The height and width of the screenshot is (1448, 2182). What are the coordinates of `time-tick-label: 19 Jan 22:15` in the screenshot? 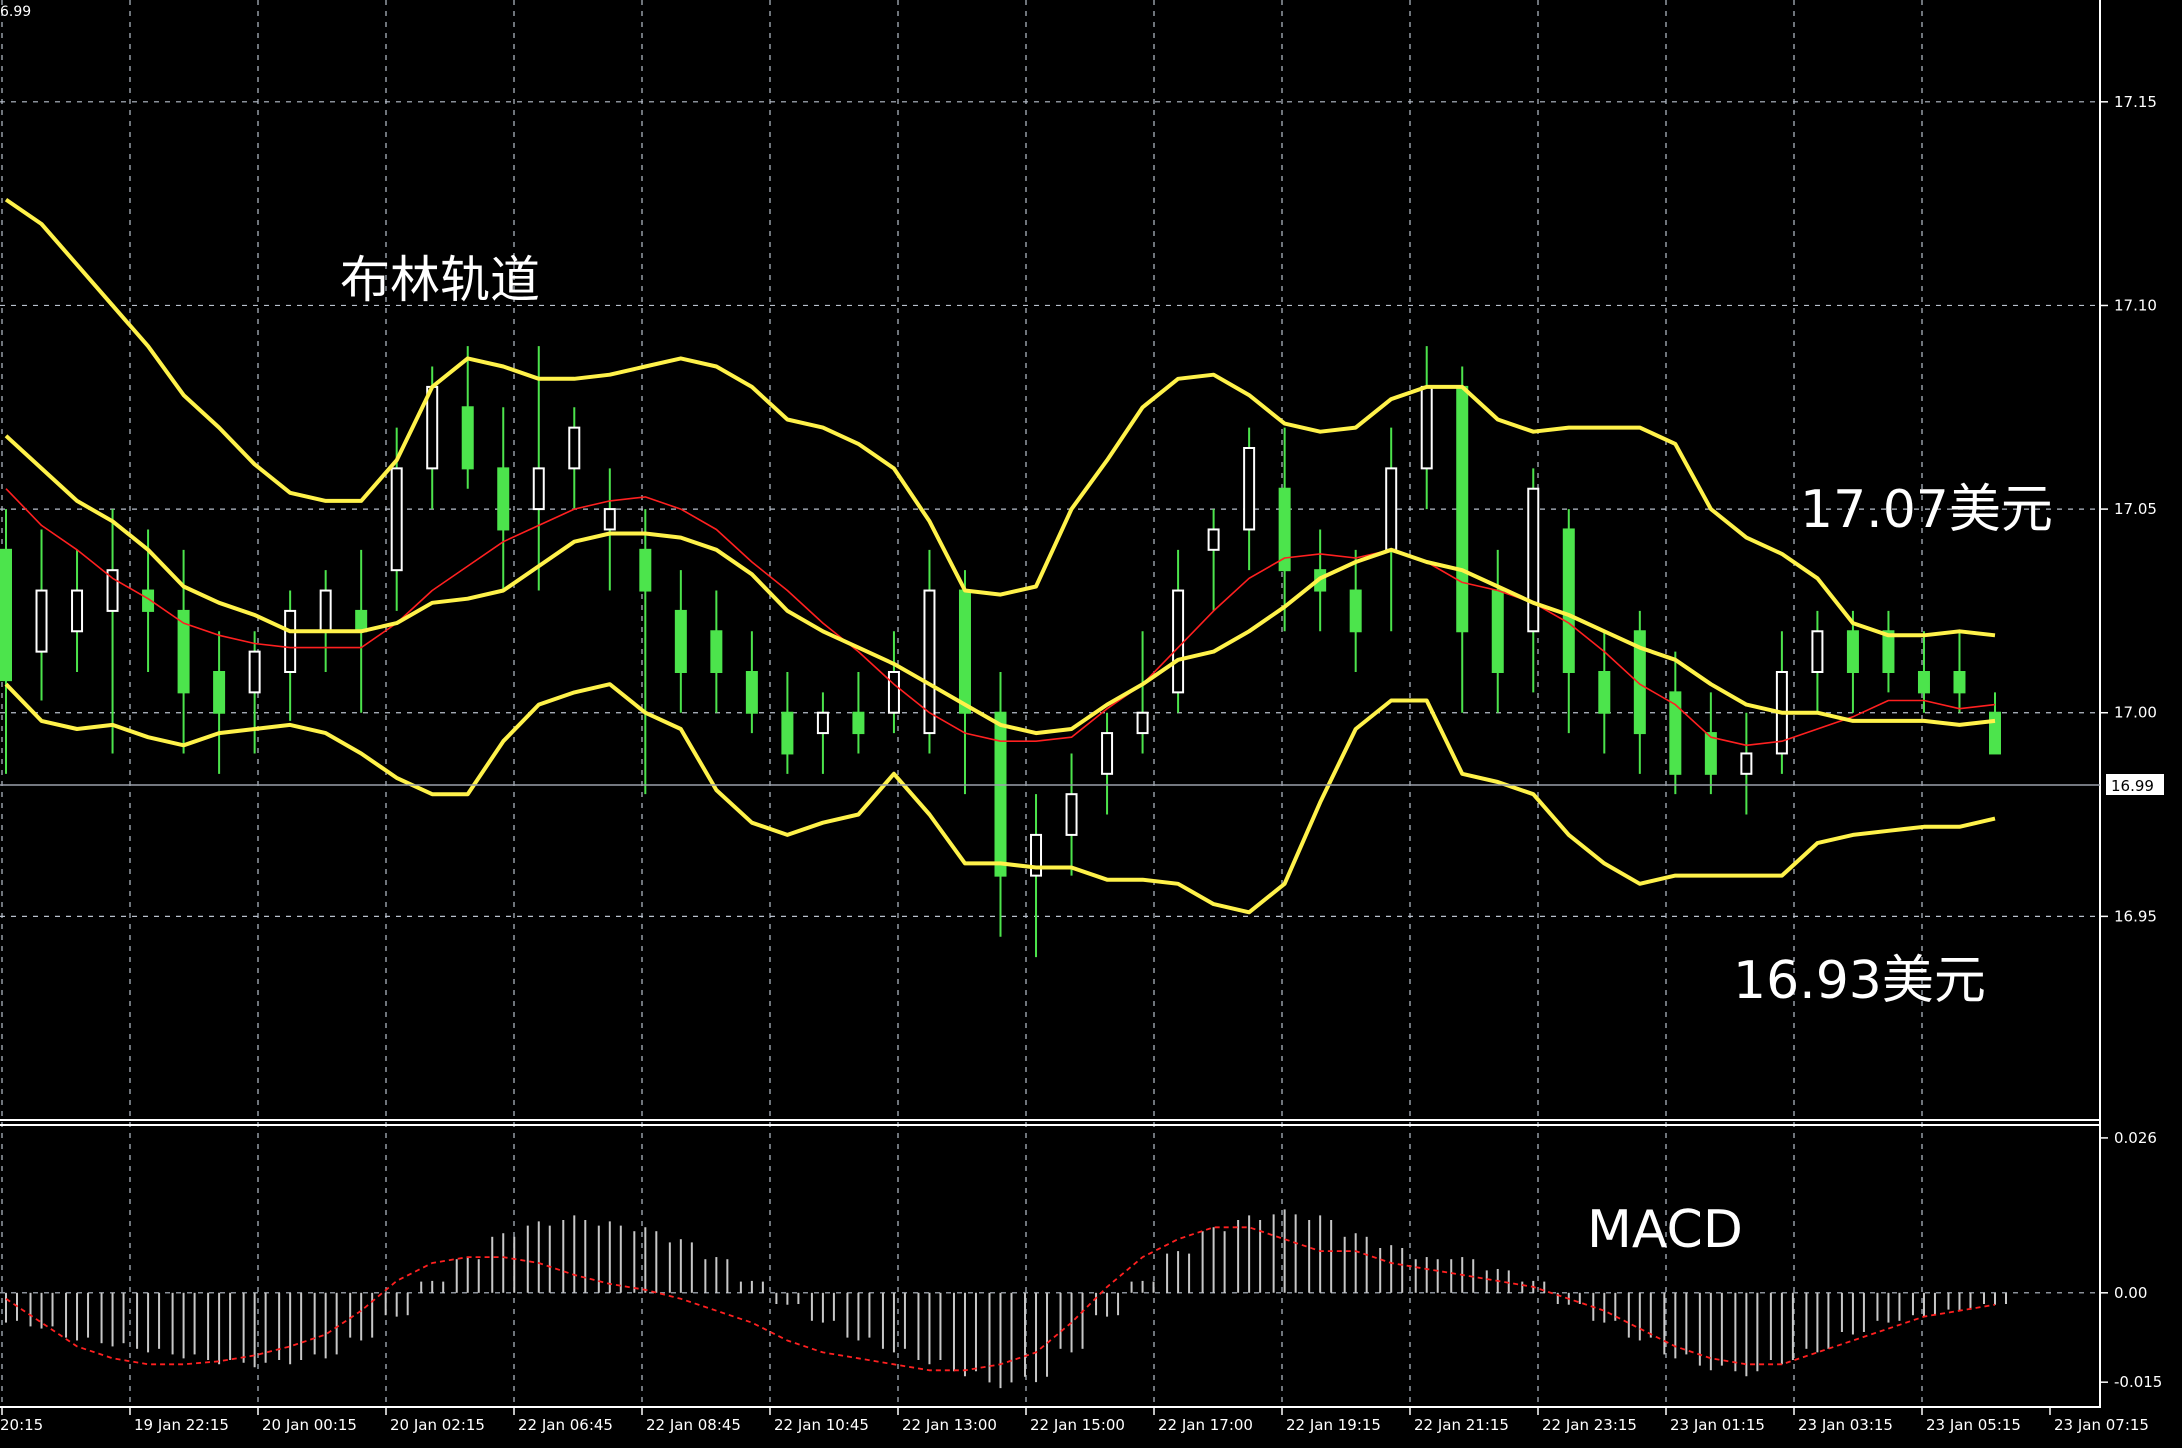 It's located at (181, 1425).